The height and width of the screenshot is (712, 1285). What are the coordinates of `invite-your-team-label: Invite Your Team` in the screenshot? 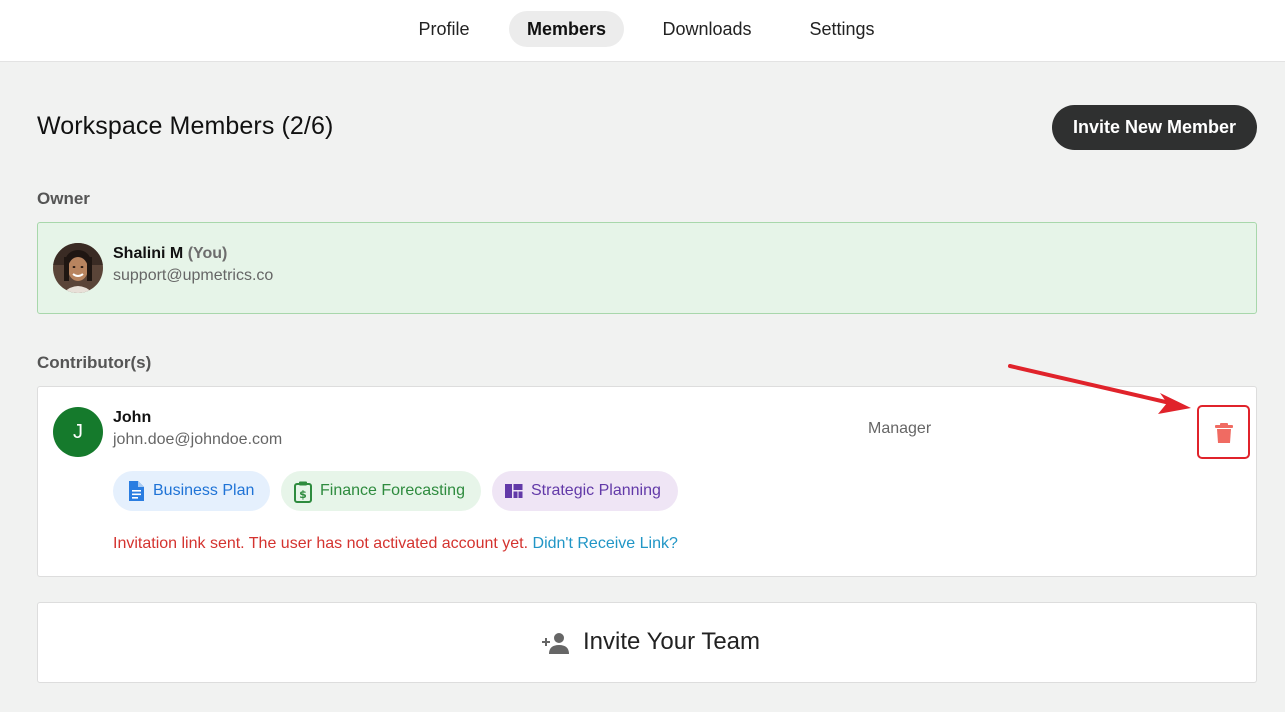 It's located at (672, 641).